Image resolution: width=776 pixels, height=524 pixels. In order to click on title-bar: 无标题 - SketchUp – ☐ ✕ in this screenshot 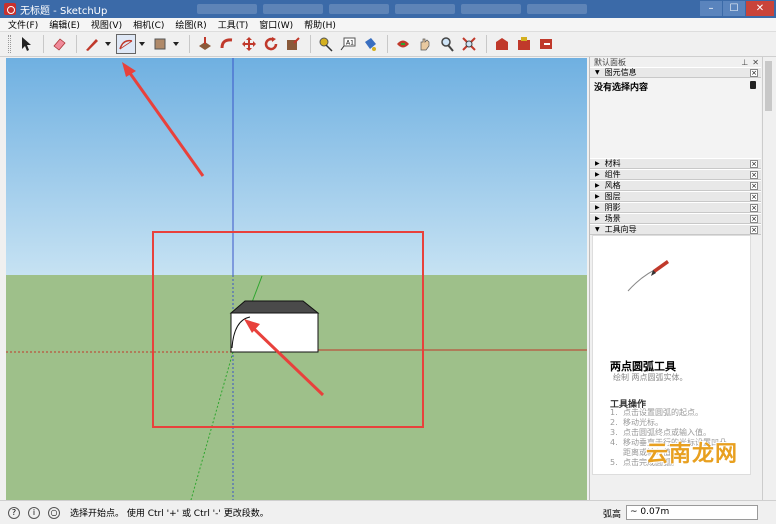, I will do `click(388, 9)`.